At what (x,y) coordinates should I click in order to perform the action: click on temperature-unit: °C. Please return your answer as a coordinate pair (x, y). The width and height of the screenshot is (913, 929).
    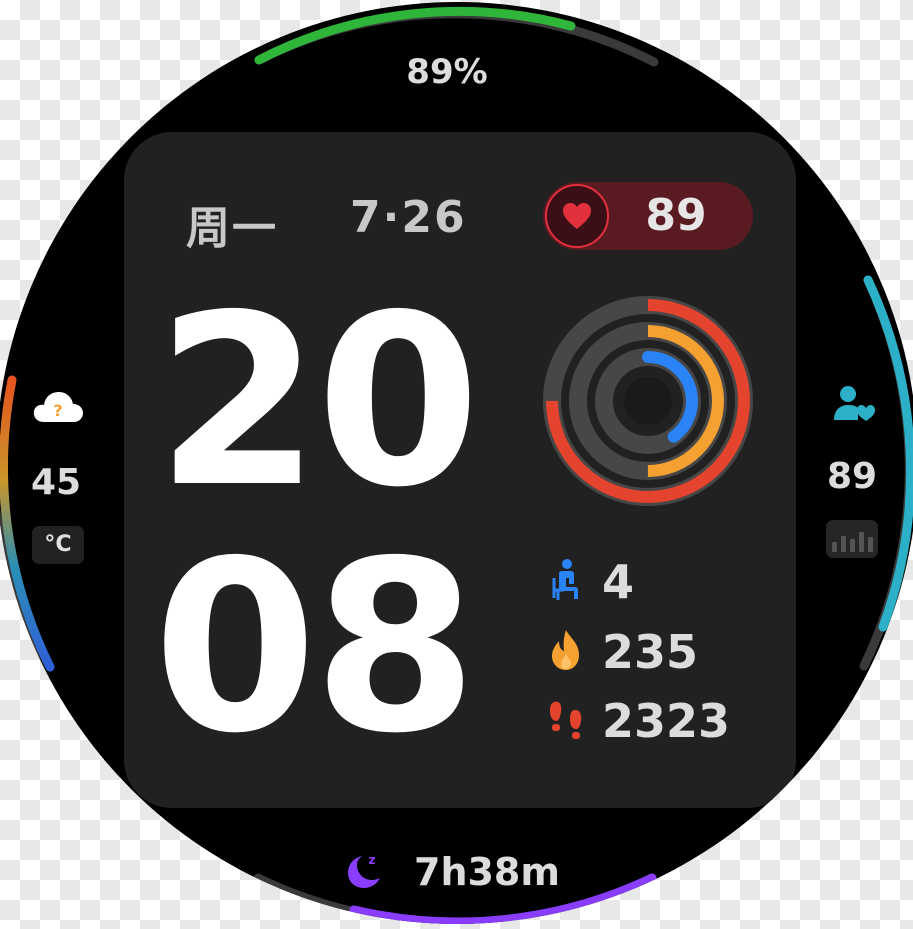
    Looking at the image, I should click on (58, 545).